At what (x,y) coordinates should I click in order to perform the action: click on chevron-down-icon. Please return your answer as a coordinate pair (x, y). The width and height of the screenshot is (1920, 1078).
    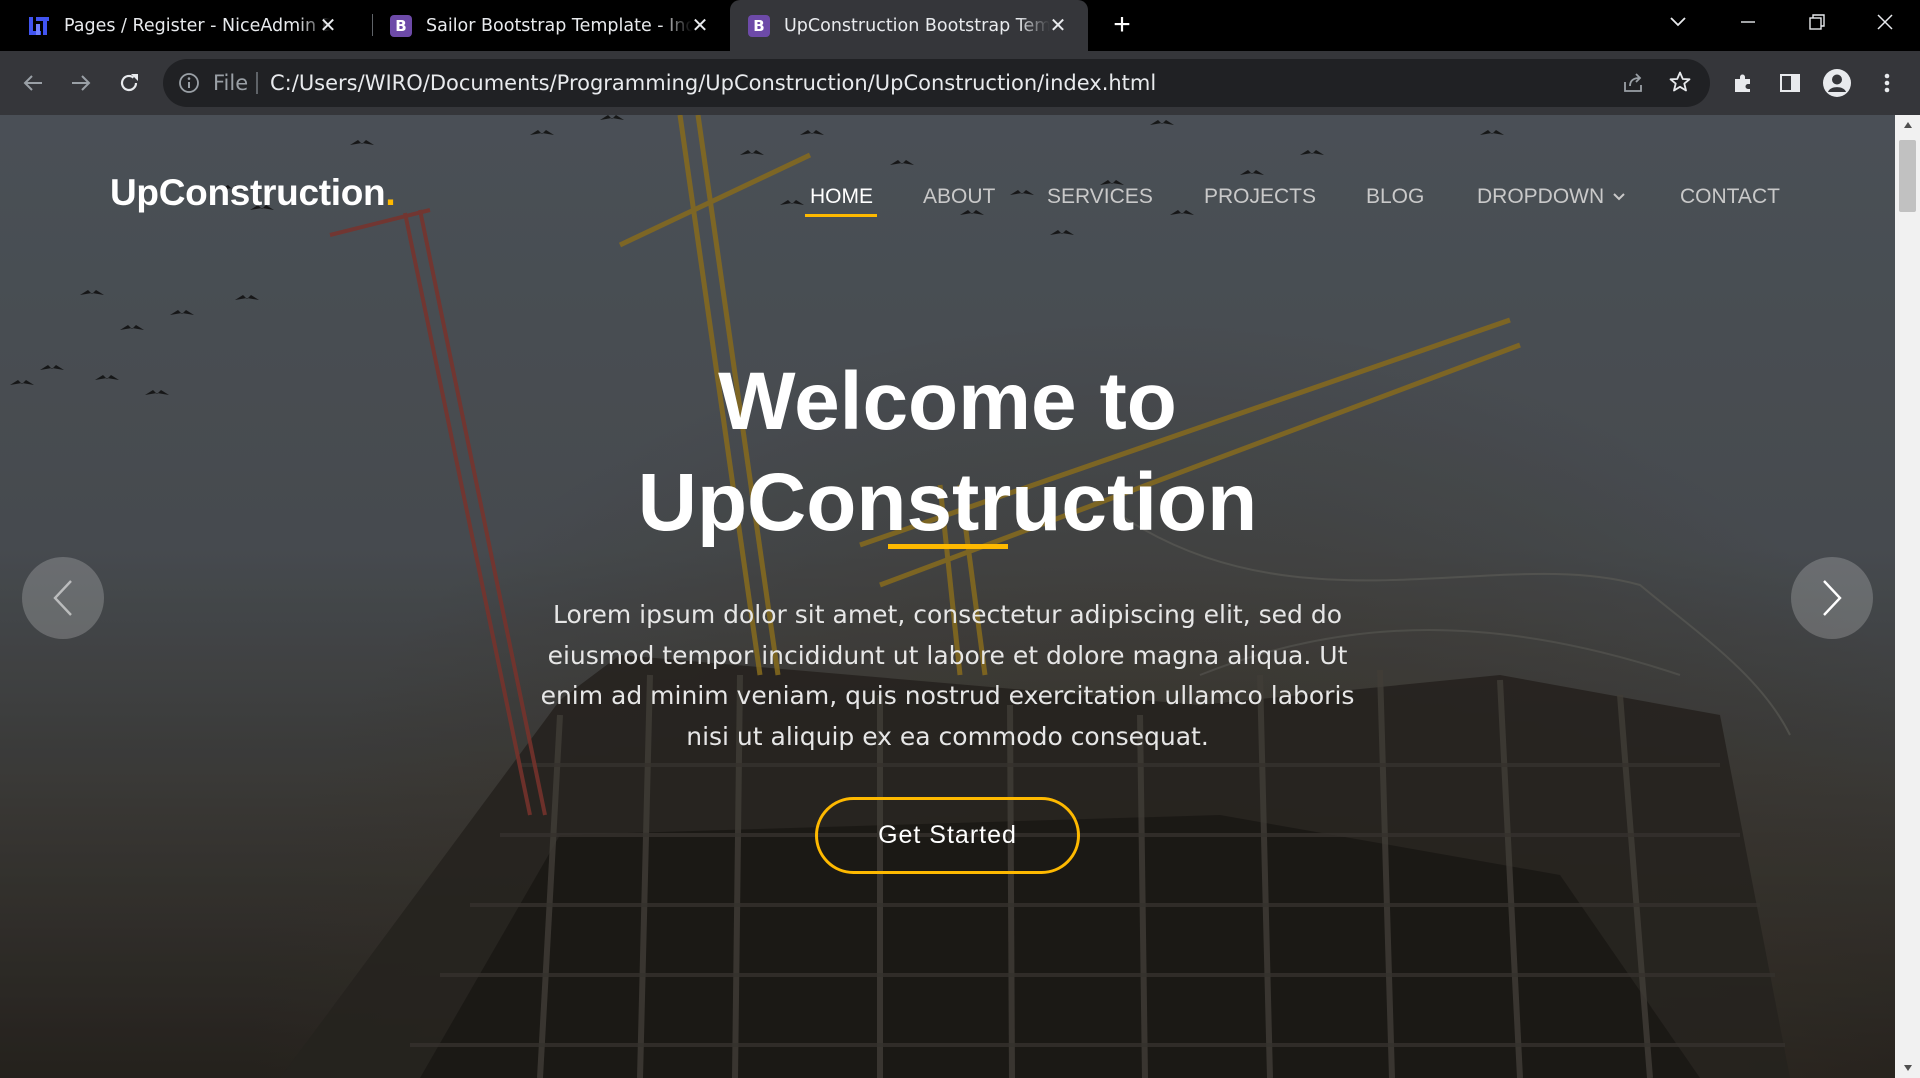
    Looking at the image, I should click on (1619, 197).